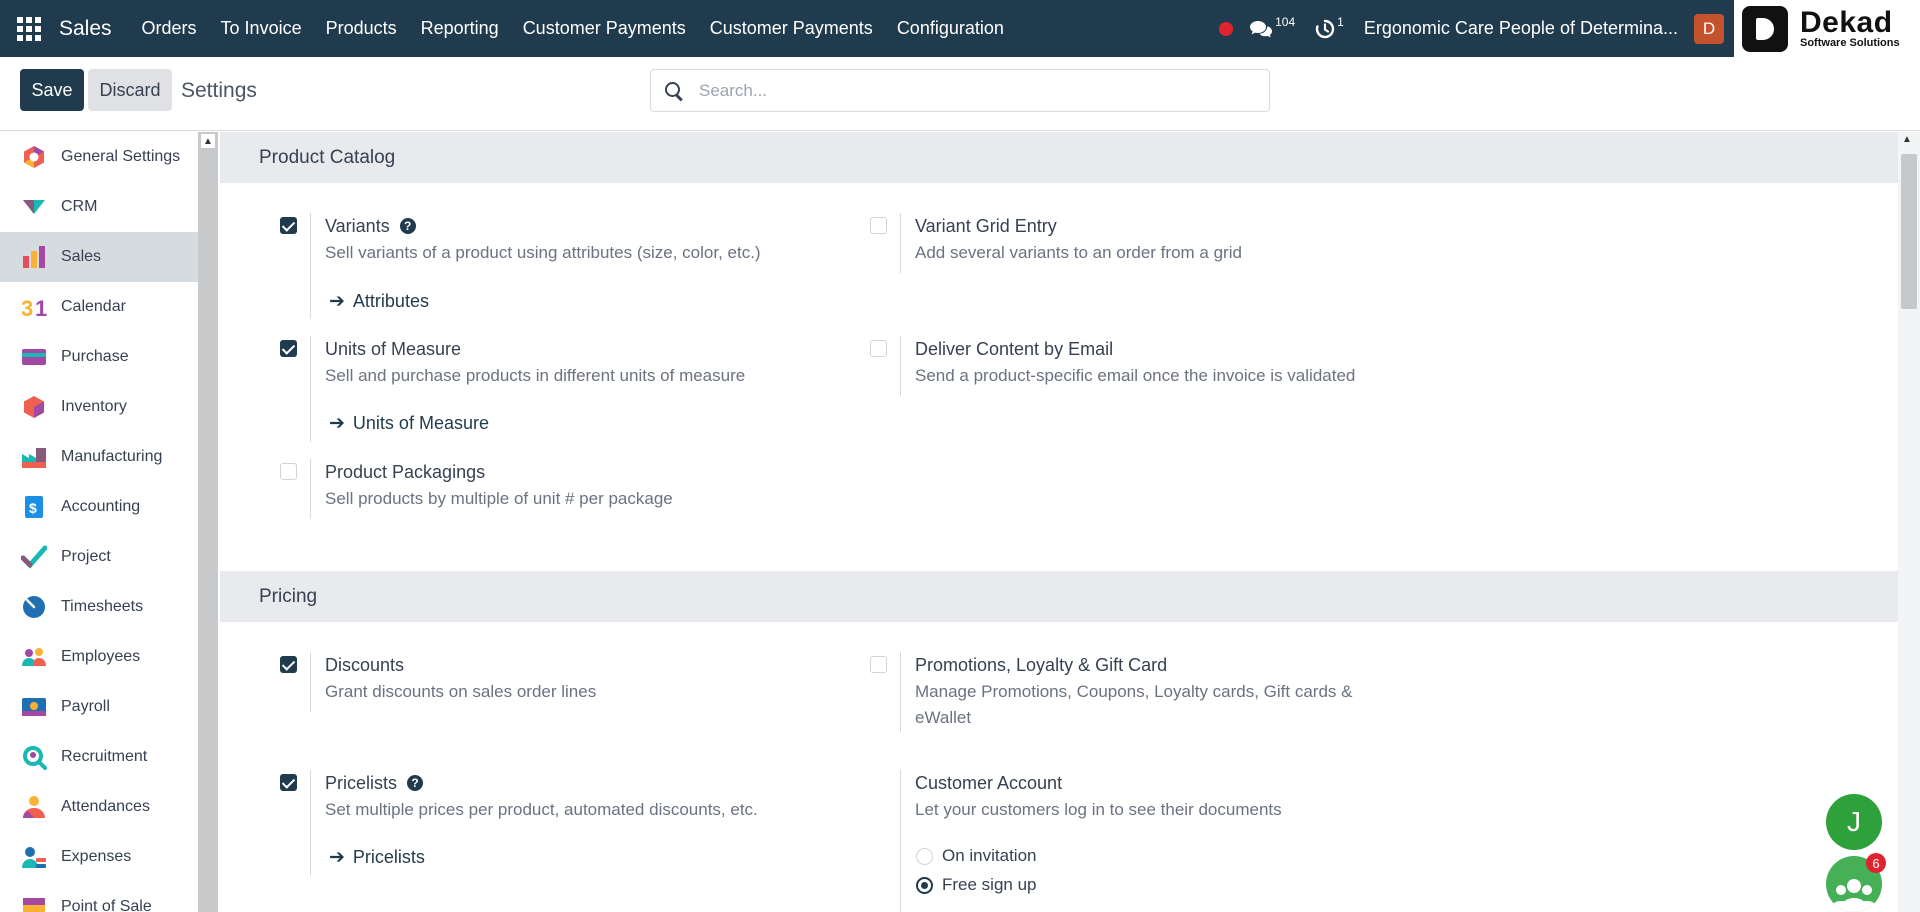 This screenshot has width=1920, height=912. What do you see at coordinates (288, 664) in the screenshot?
I see `discounts-checkbox` at bounding box center [288, 664].